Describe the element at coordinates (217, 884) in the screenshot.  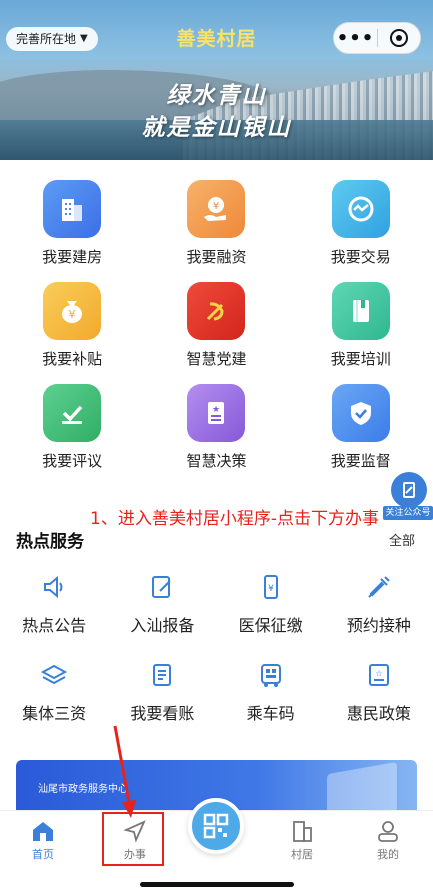
I see `home-indicator` at that location.